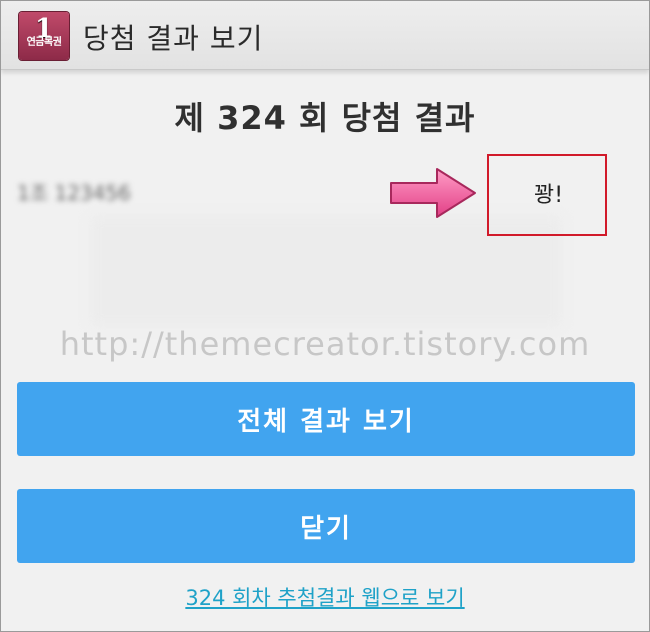  Describe the element at coordinates (44, 42) in the screenshot. I see `app-logo-text: 연금복권` at that location.